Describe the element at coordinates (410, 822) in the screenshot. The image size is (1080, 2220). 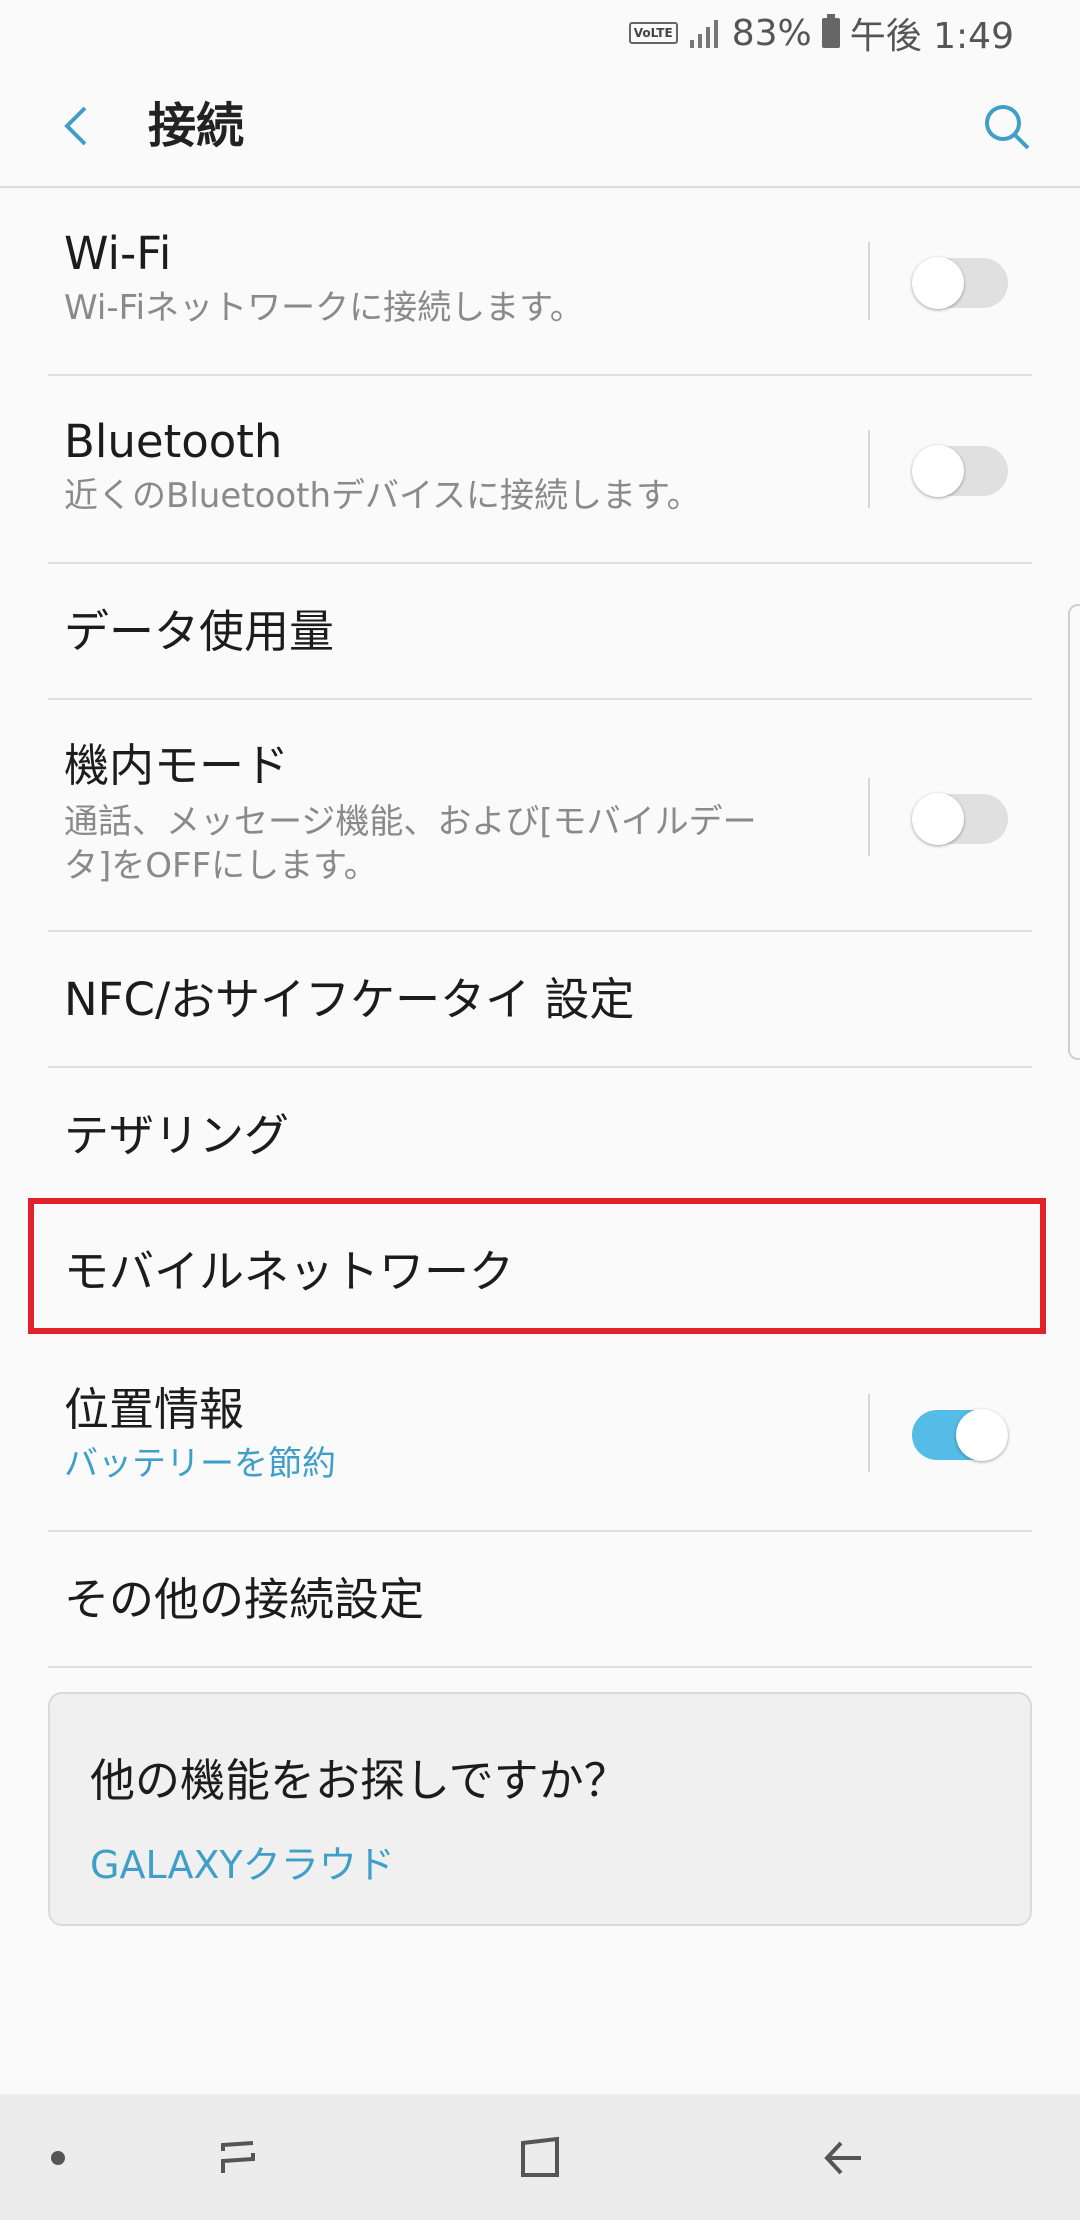
I see `setting-subtitle: 通話、メッセージ機能、および[モバイルデー` at that location.